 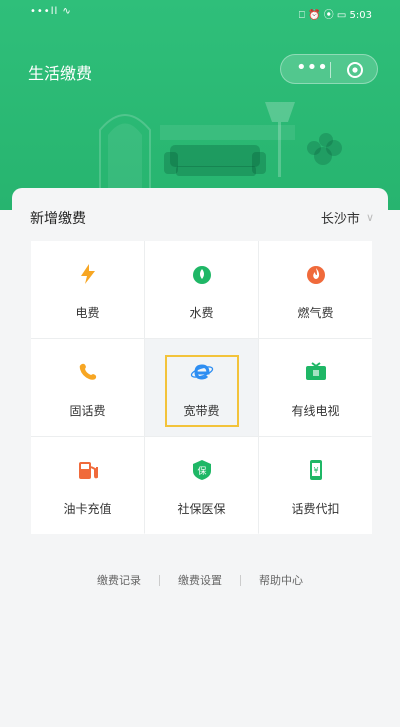 What do you see at coordinates (335, 15) in the screenshot?
I see `status-right: ⎕ ⏰ ⦿ ▭ 5:03` at bounding box center [335, 15].